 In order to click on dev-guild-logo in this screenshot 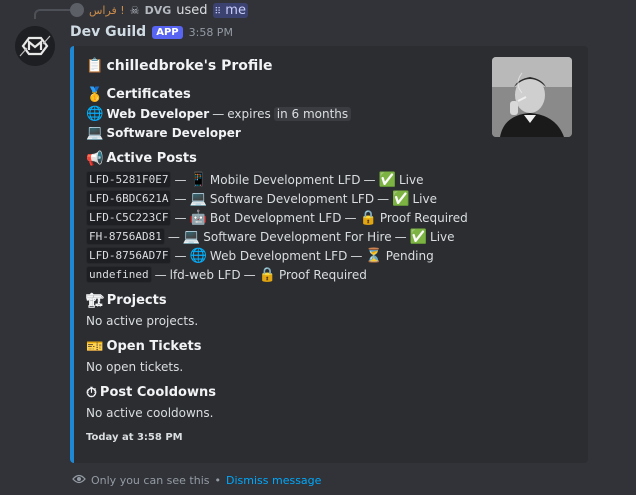, I will do `click(35, 46)`.